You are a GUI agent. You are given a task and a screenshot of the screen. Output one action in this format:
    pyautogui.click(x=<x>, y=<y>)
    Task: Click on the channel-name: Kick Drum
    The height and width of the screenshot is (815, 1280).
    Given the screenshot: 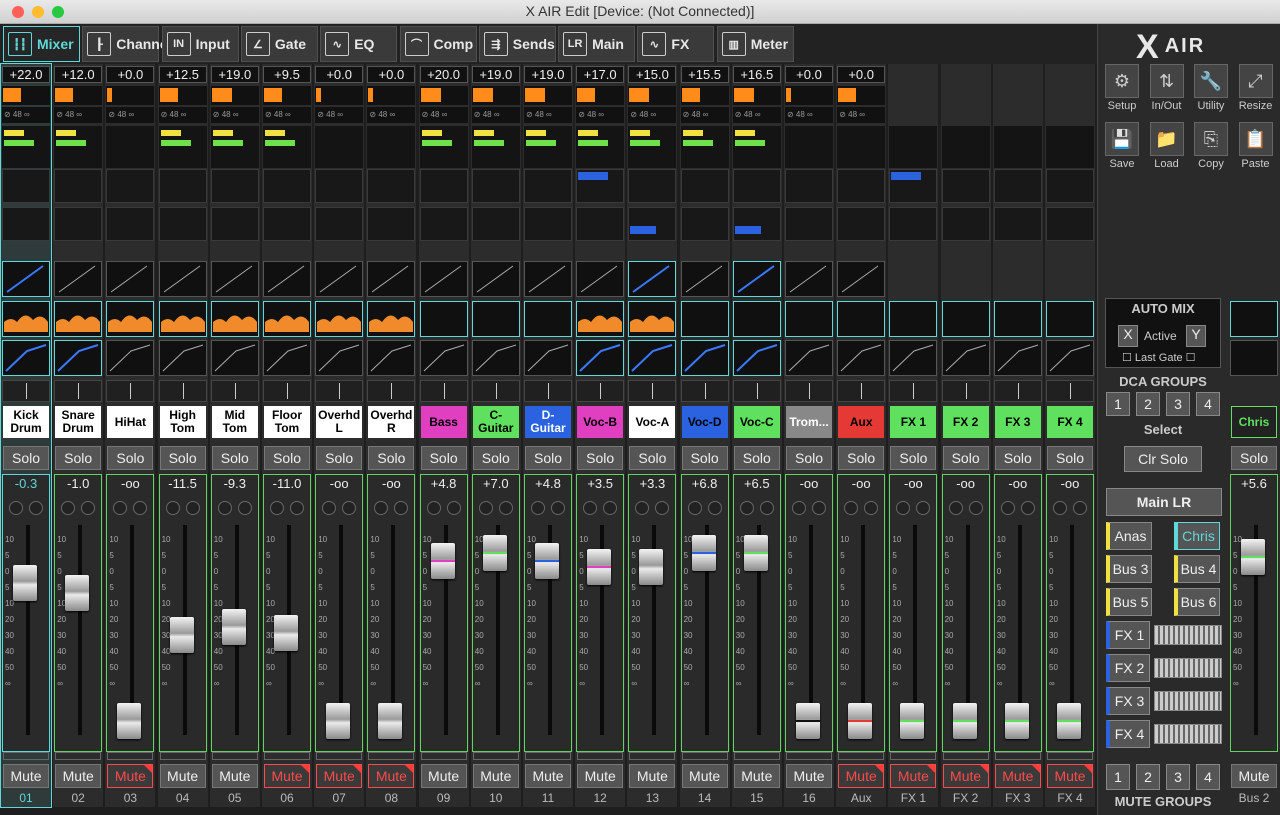 What is the action you would take?
    pyautogui.click(x=26, y=422)
    